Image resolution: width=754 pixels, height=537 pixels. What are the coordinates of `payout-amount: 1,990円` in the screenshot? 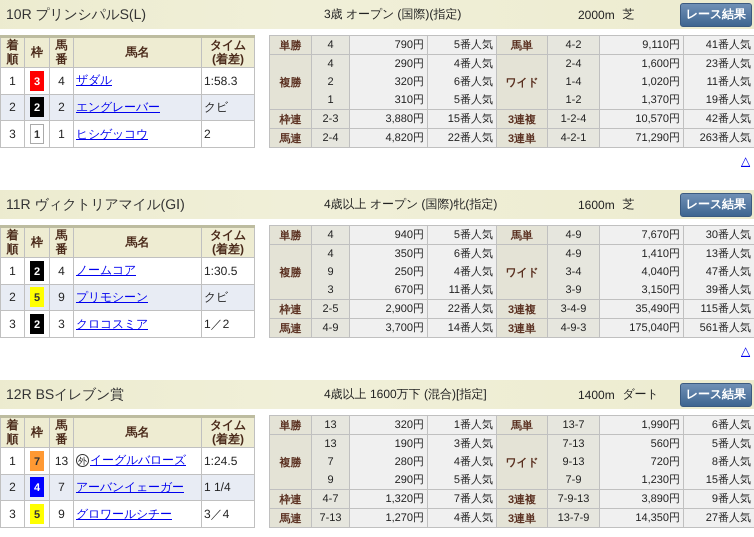 It's located at (660, 425).